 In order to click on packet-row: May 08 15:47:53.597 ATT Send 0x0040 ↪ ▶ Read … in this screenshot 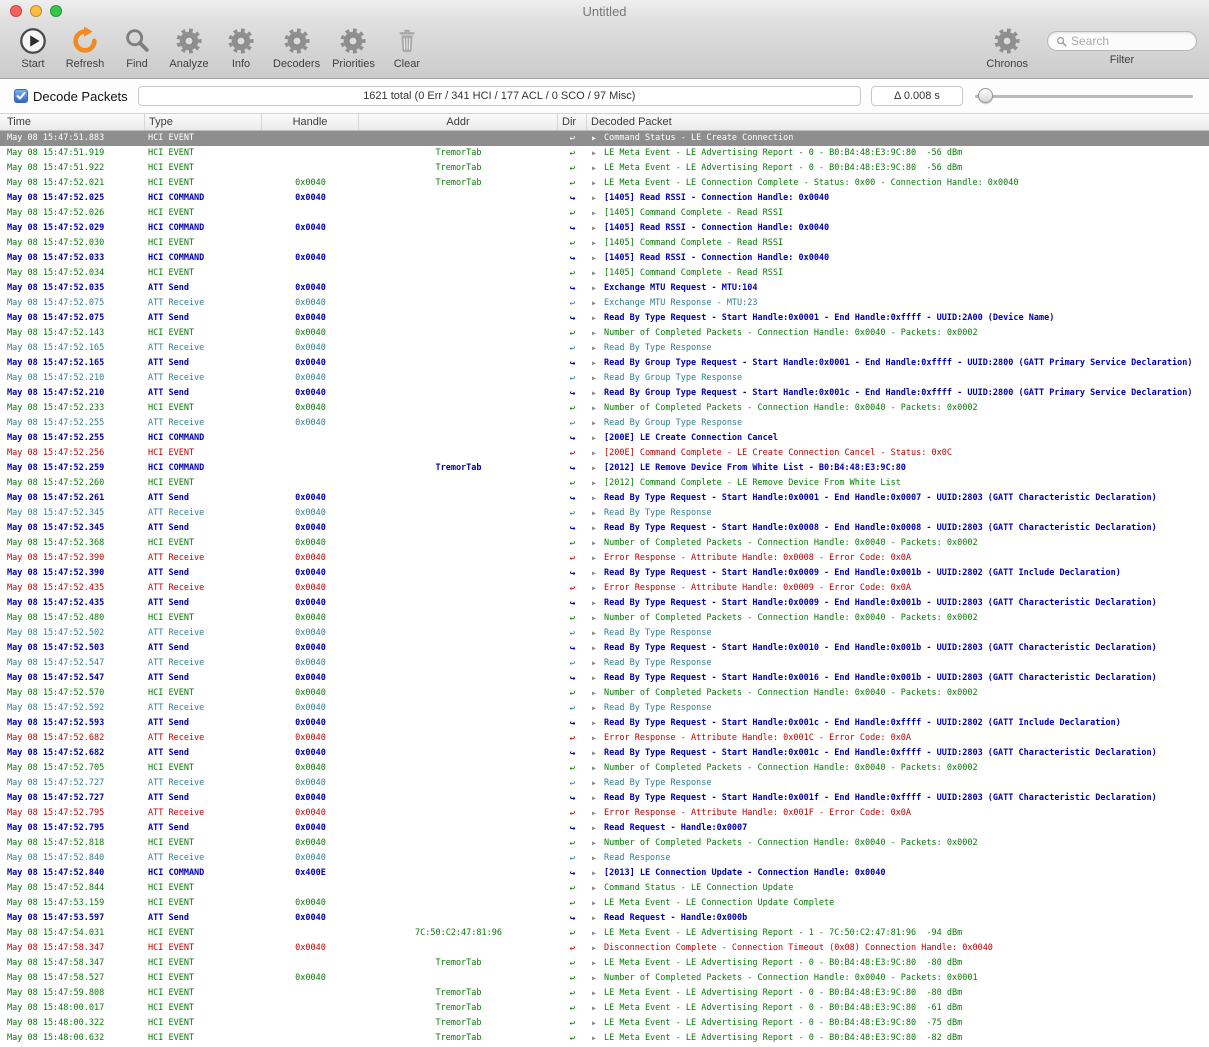, I will do `click(604, 918)`.